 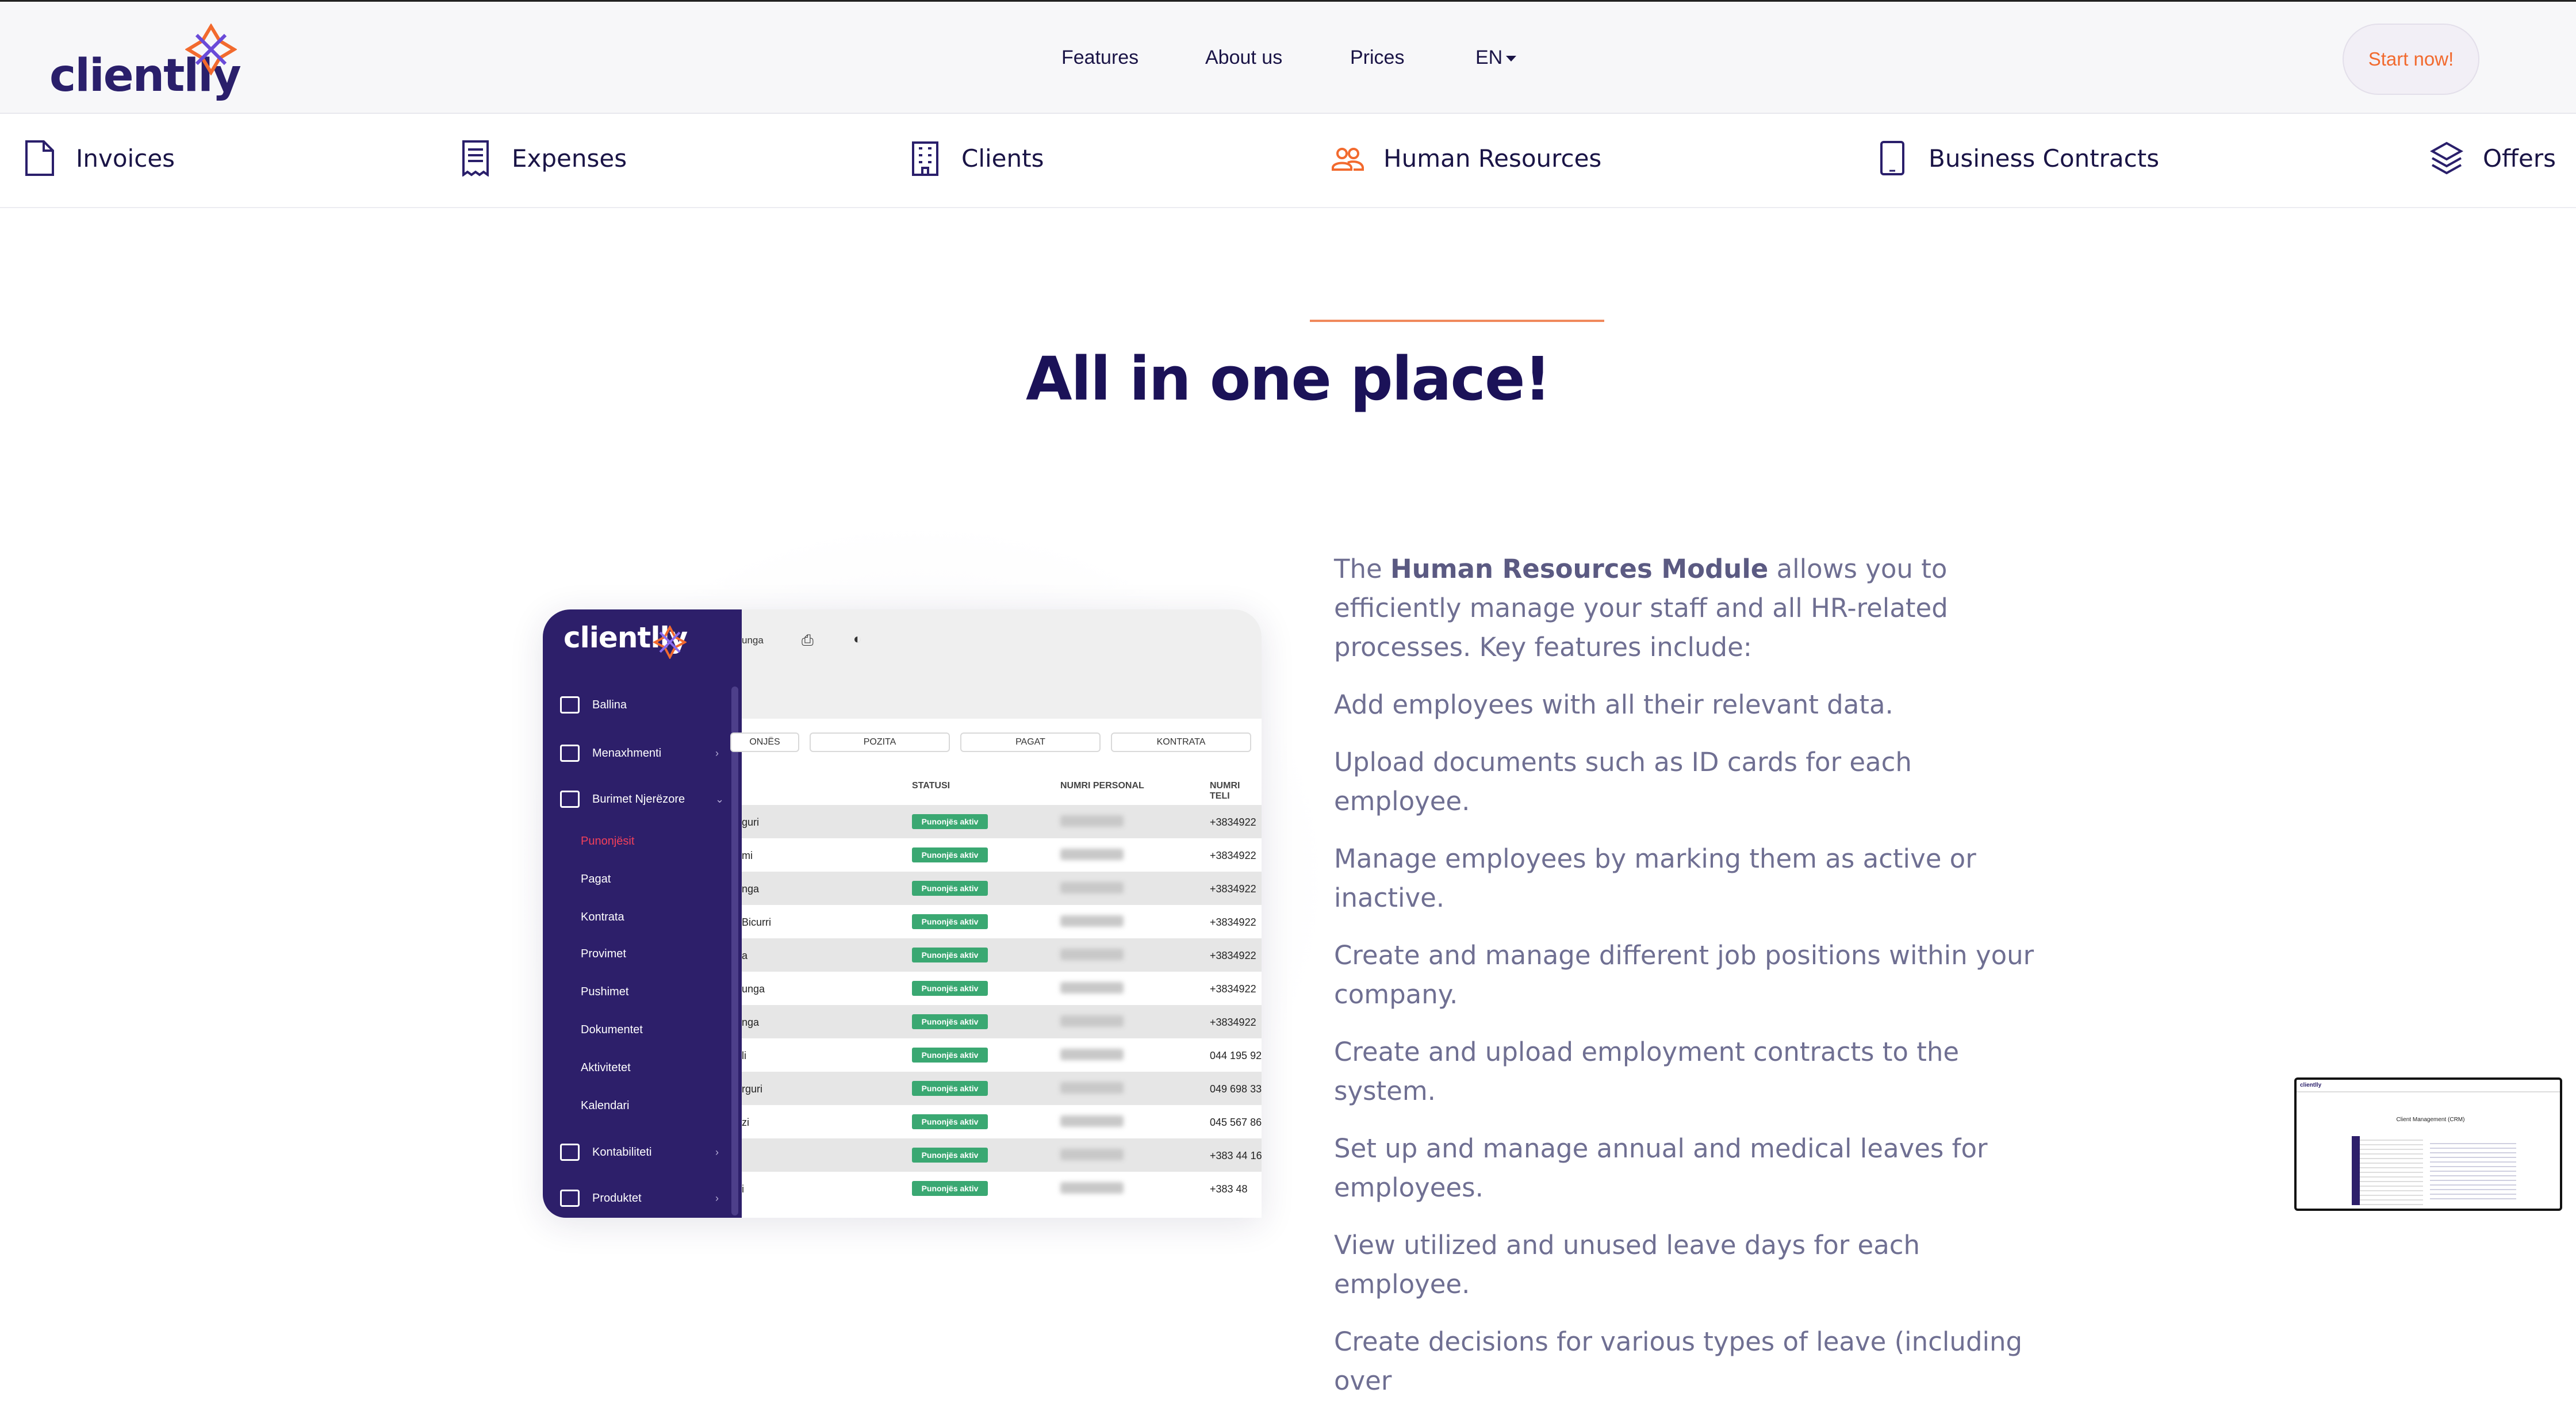 I want to click on layers-icon, so click(x=2446, y=158).